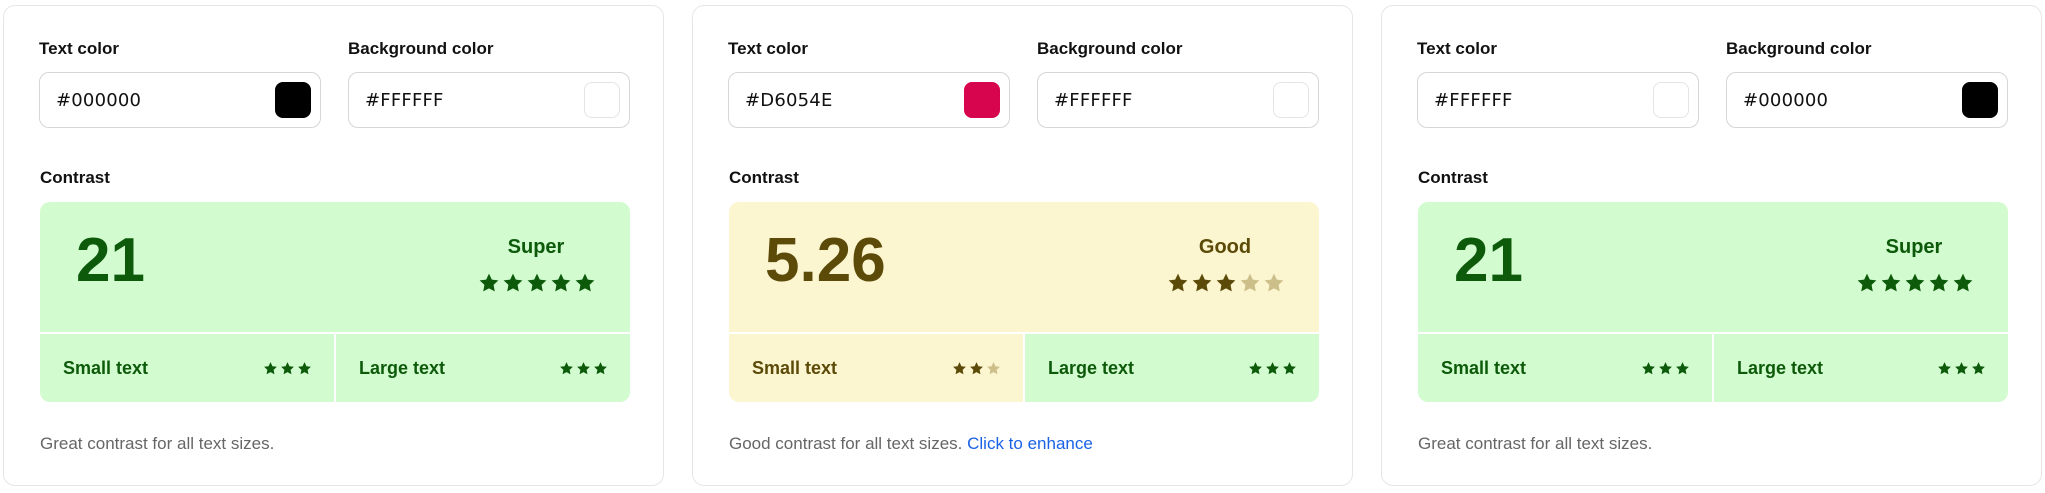 Image resolution: width=2045 pixels, height=493 pixels. I want to click on contrast-score-area: 5.26 Good, so click(1024, 267).